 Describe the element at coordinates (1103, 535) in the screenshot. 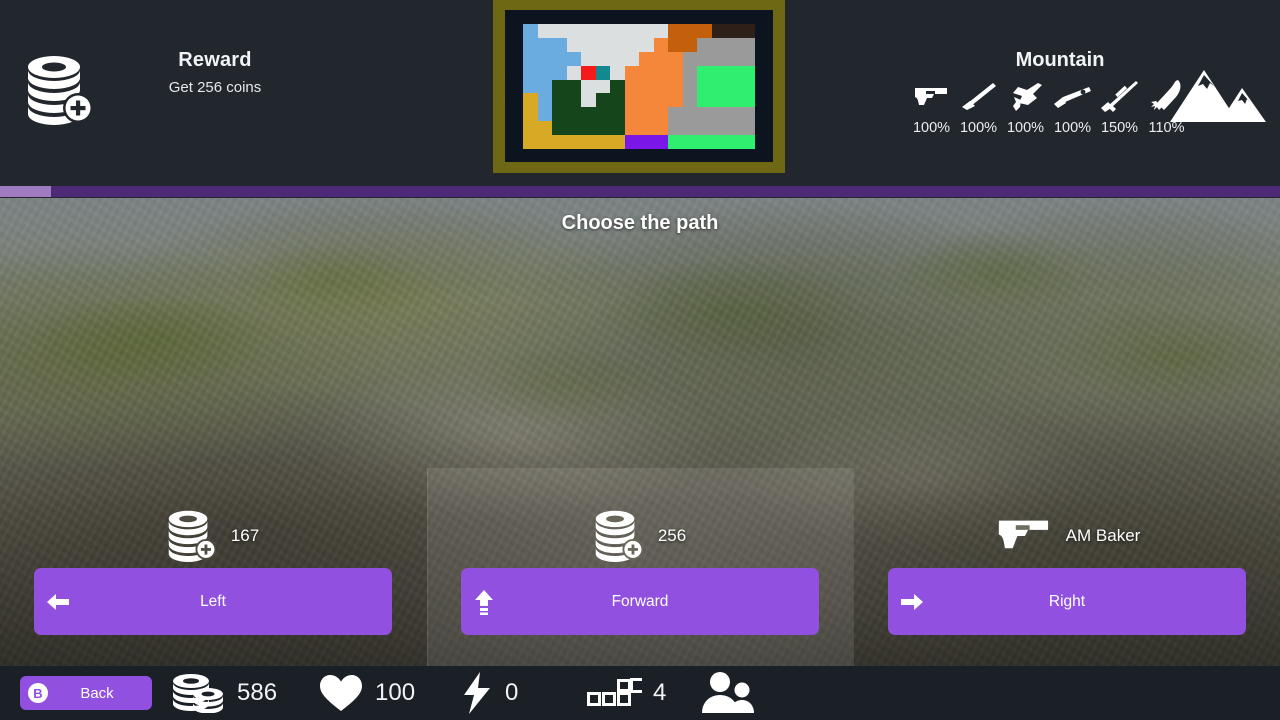

I see `choice-reward-value: AM Baker` at that location.